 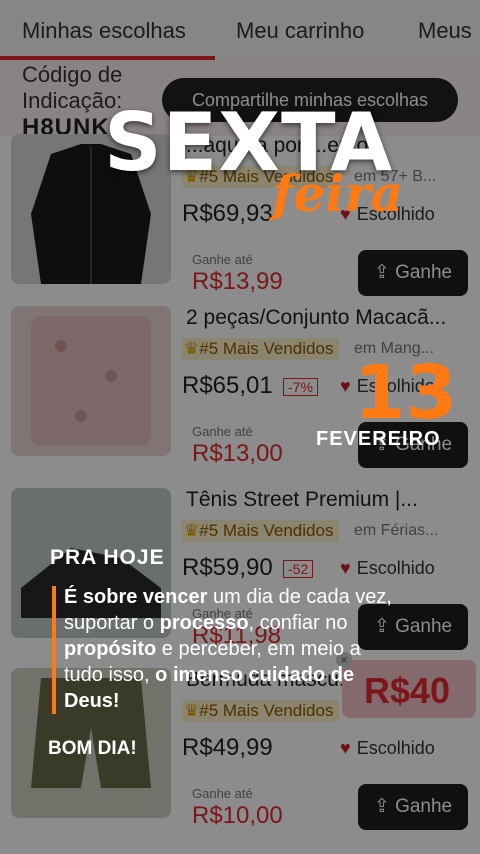 What do you see at coordinates (107, 557) in the screenshot?
I see `story-kicker: PRA HOJE` at bounding box center [107, 557].